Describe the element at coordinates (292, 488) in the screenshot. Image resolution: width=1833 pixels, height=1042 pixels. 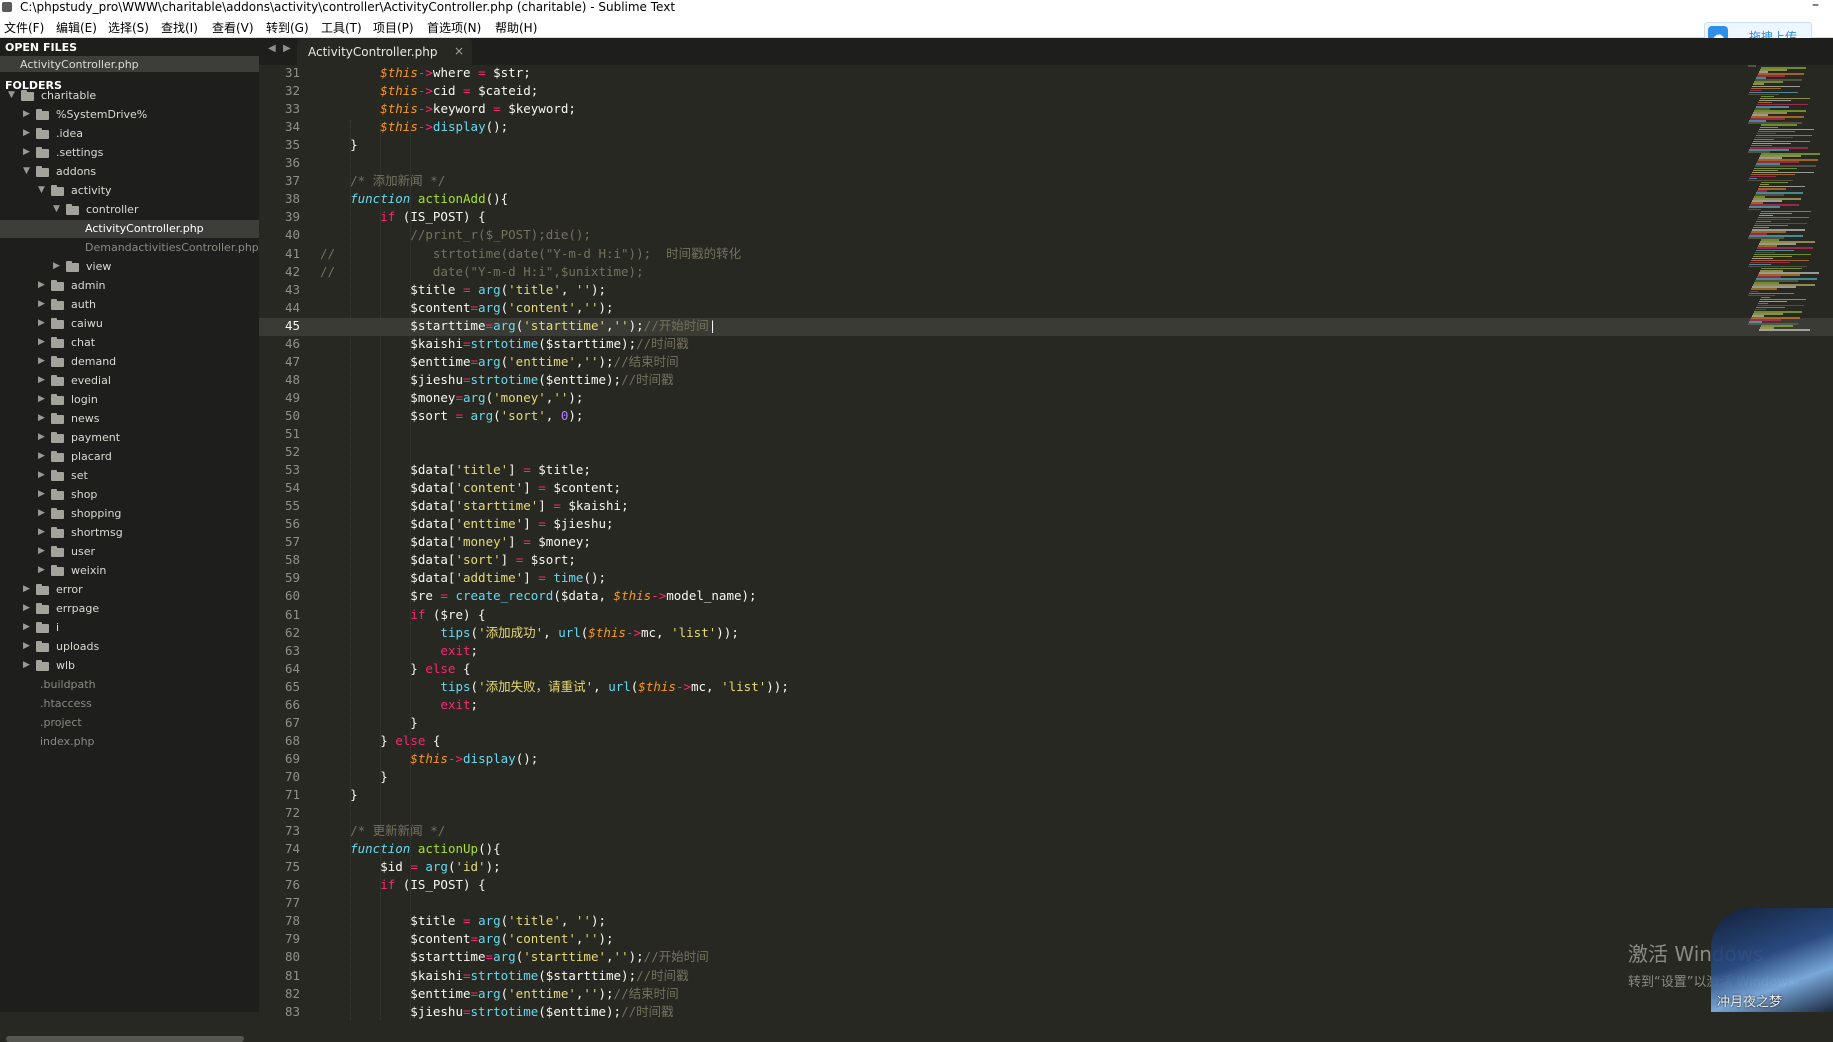
I see `line-number: 54` at that location.